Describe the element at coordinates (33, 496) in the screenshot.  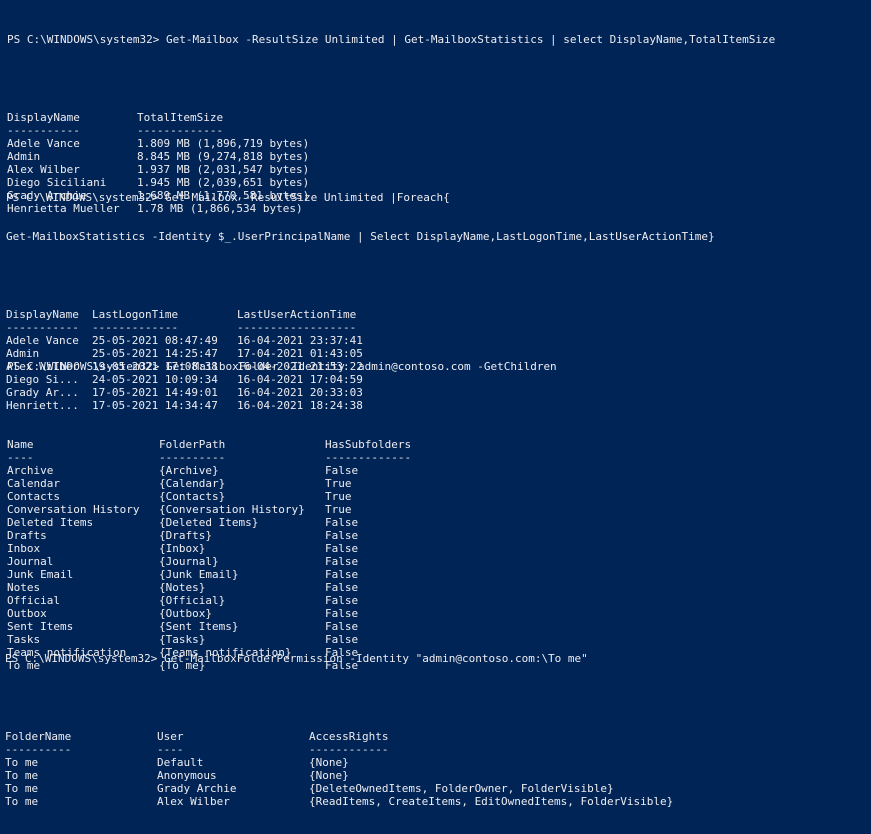
I see `table-cell: Contacts` at that location.